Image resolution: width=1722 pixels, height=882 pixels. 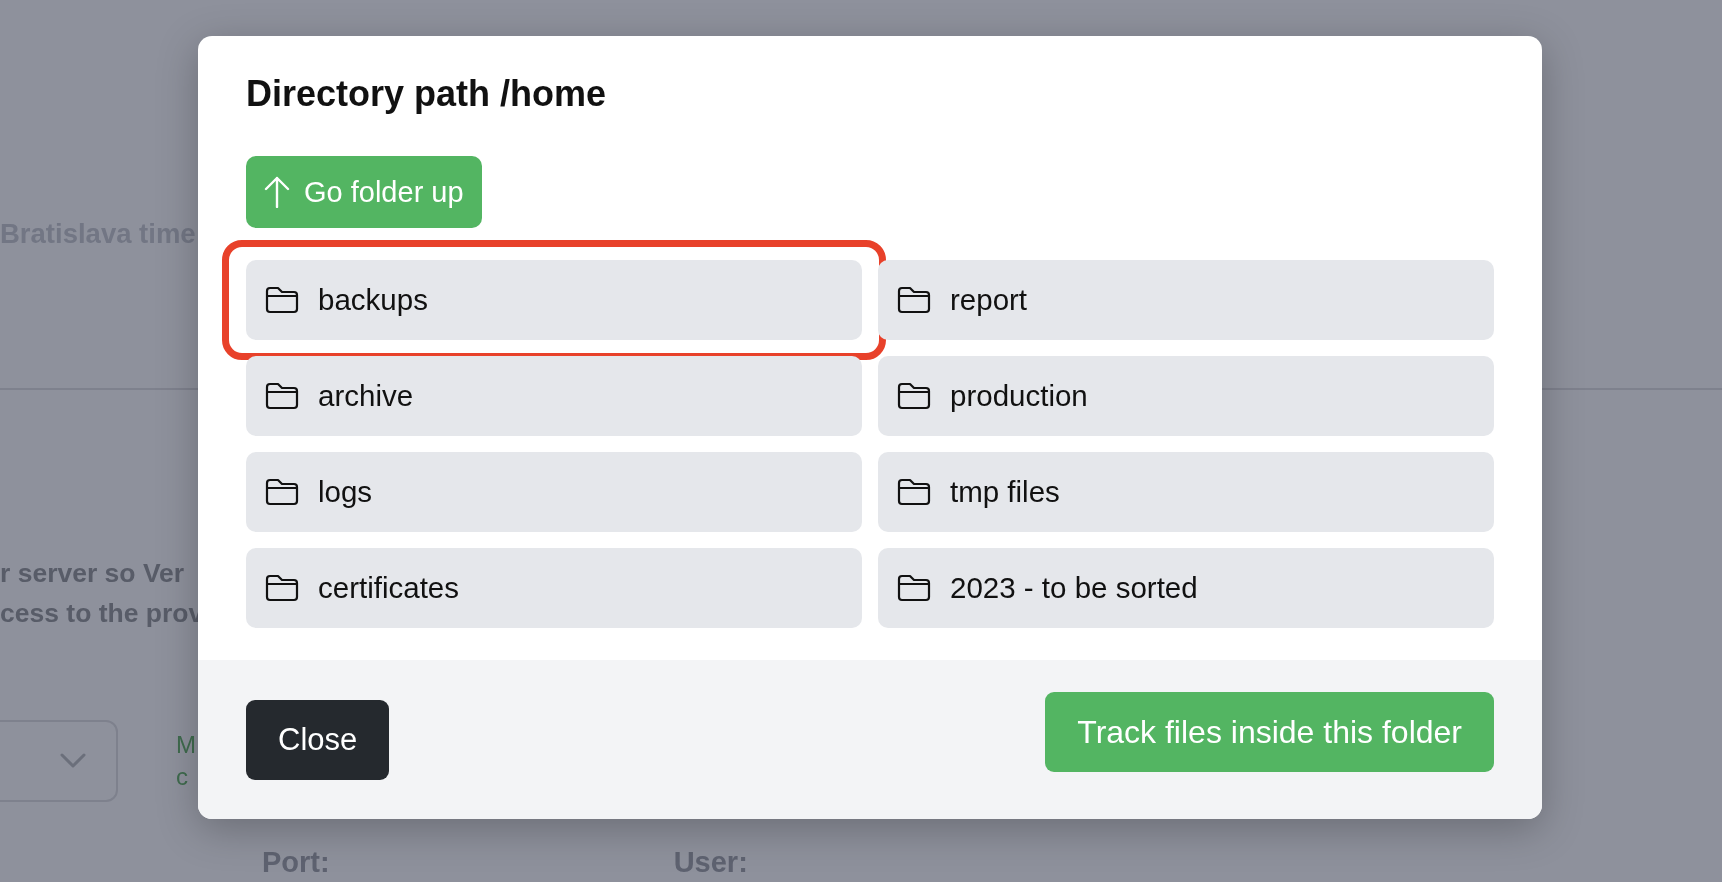 I want to click on side-text: c, so click(x=182, y=777).